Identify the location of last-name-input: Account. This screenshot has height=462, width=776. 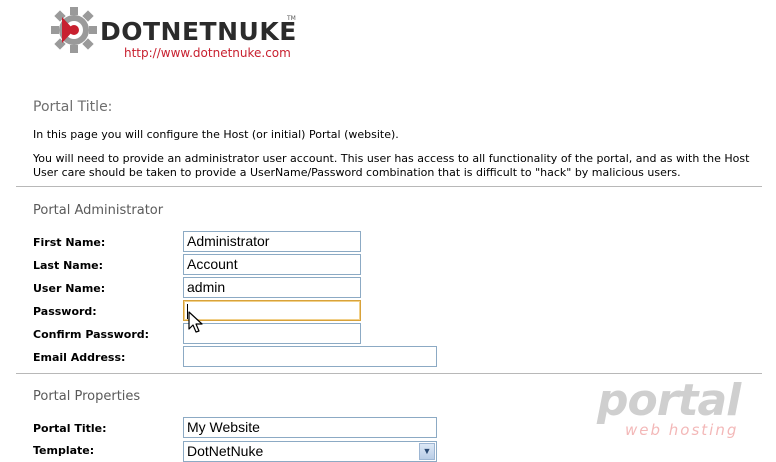
(272, 264).